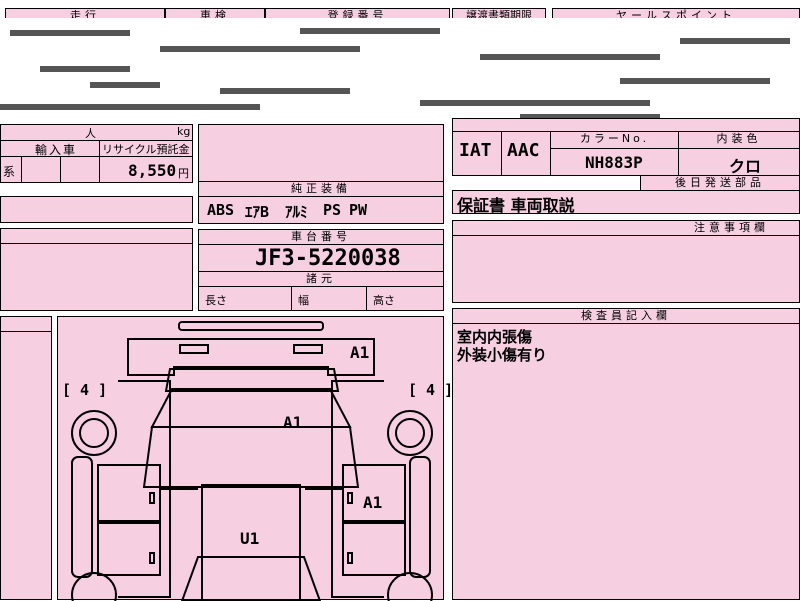 The height and width of the screenshot is (601, 800). I want to click on headlight-right, so click(308, 349).